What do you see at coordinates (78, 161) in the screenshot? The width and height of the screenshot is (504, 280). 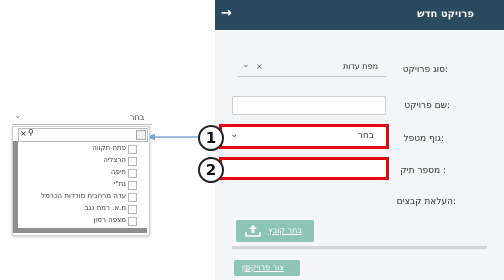 I see `dropdown-option: הרצליה` at bounding box center [78, 161].